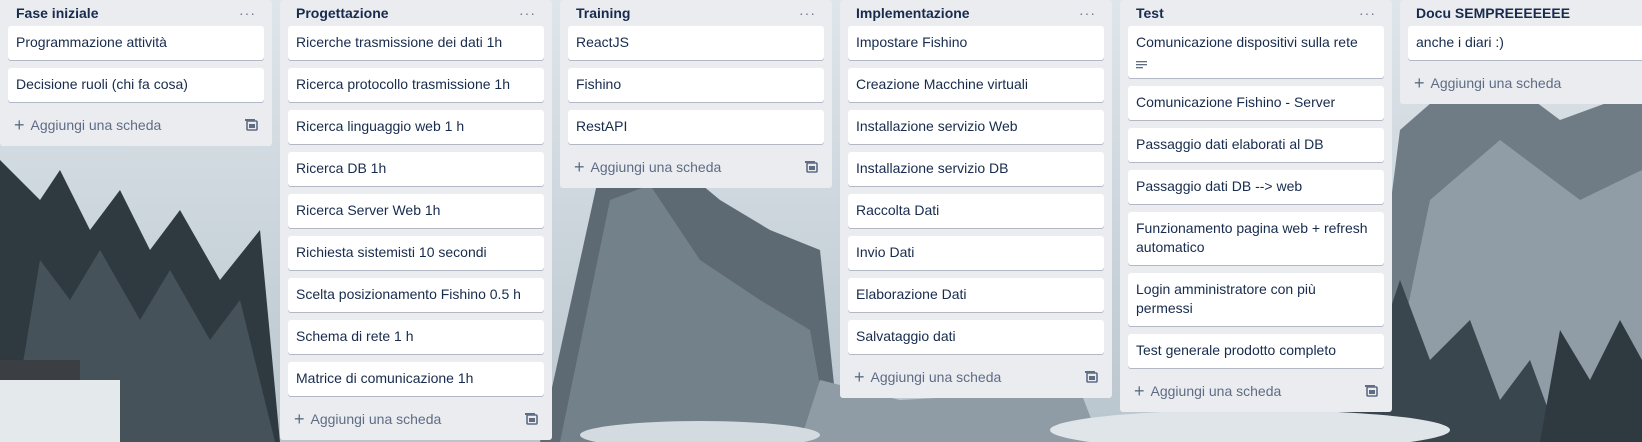 The image size is (1642, 442). I want to click on card: Salvataggio dati, so click(976, 337).